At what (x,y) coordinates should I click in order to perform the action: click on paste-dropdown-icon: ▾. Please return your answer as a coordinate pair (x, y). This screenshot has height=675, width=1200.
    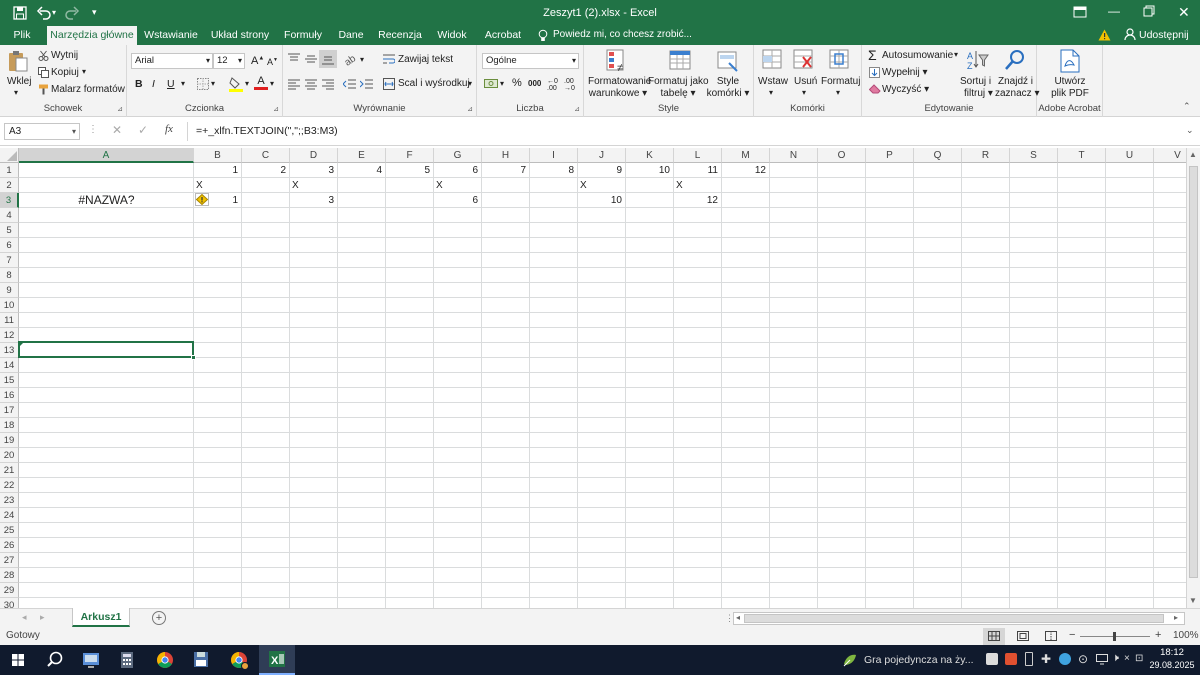
    Looking at the image, I should click on (16, 92).